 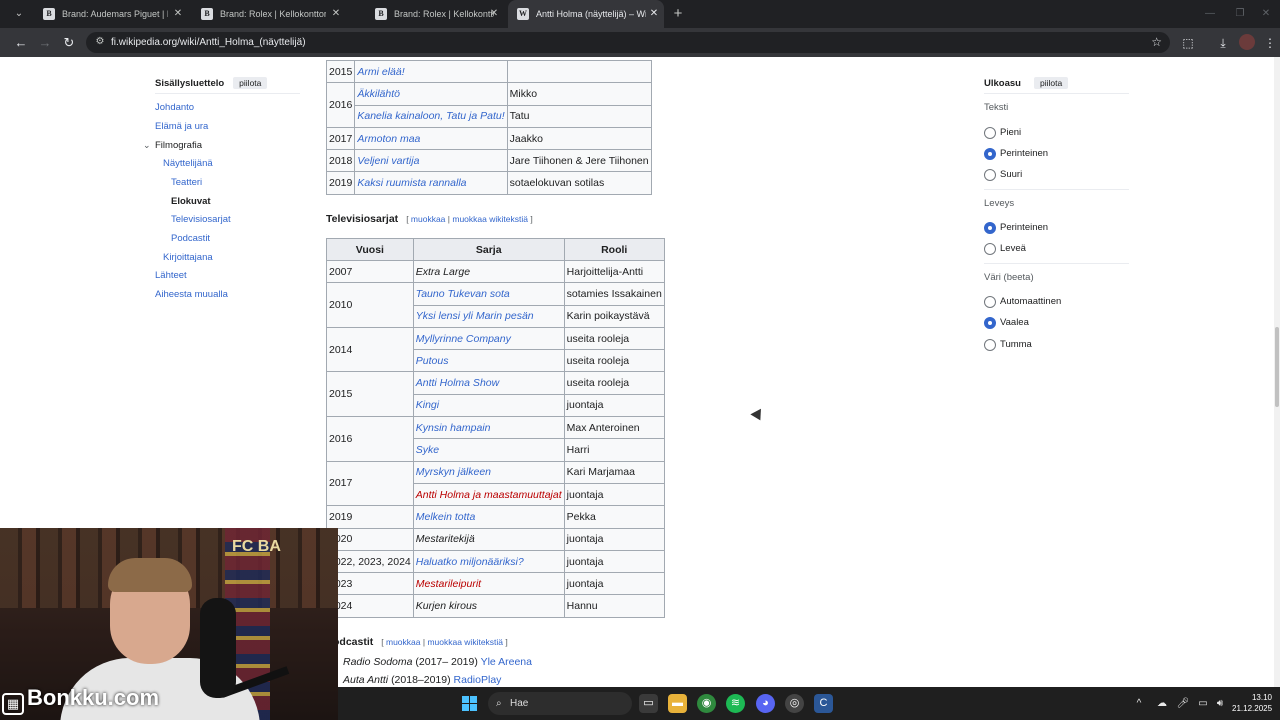 I want to click on new-tab-button: +, so click(x=678, y=14).